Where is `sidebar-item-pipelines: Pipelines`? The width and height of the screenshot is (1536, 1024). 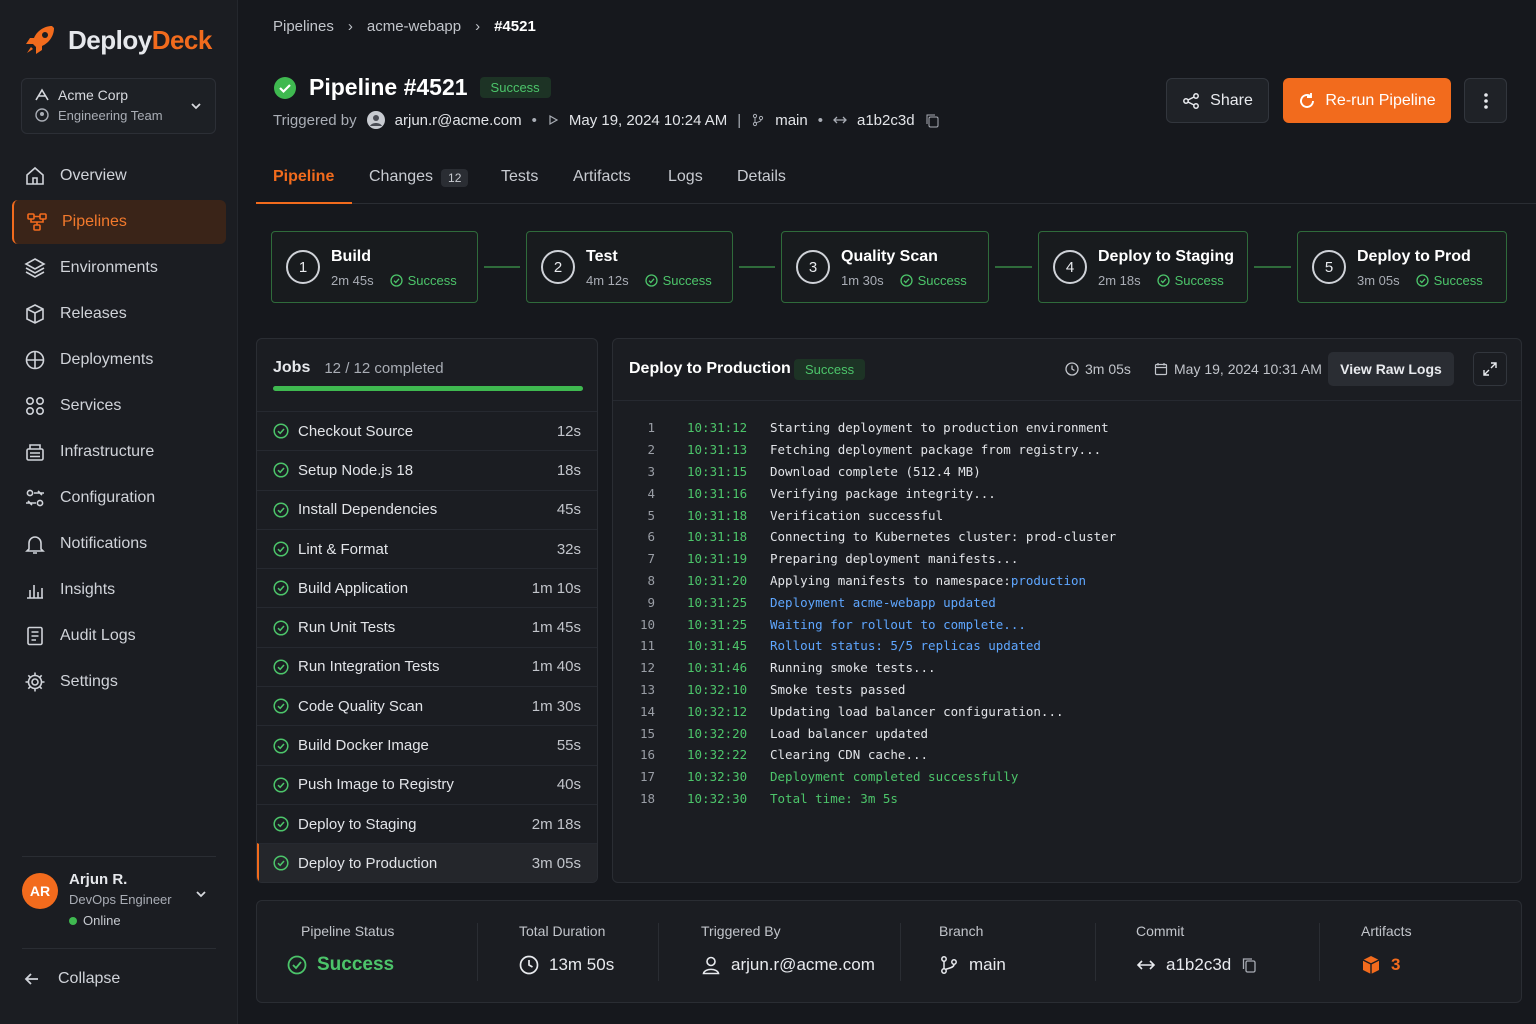
sidebar-item-pipelines: Pipelines is located at coordinates (119, 222).